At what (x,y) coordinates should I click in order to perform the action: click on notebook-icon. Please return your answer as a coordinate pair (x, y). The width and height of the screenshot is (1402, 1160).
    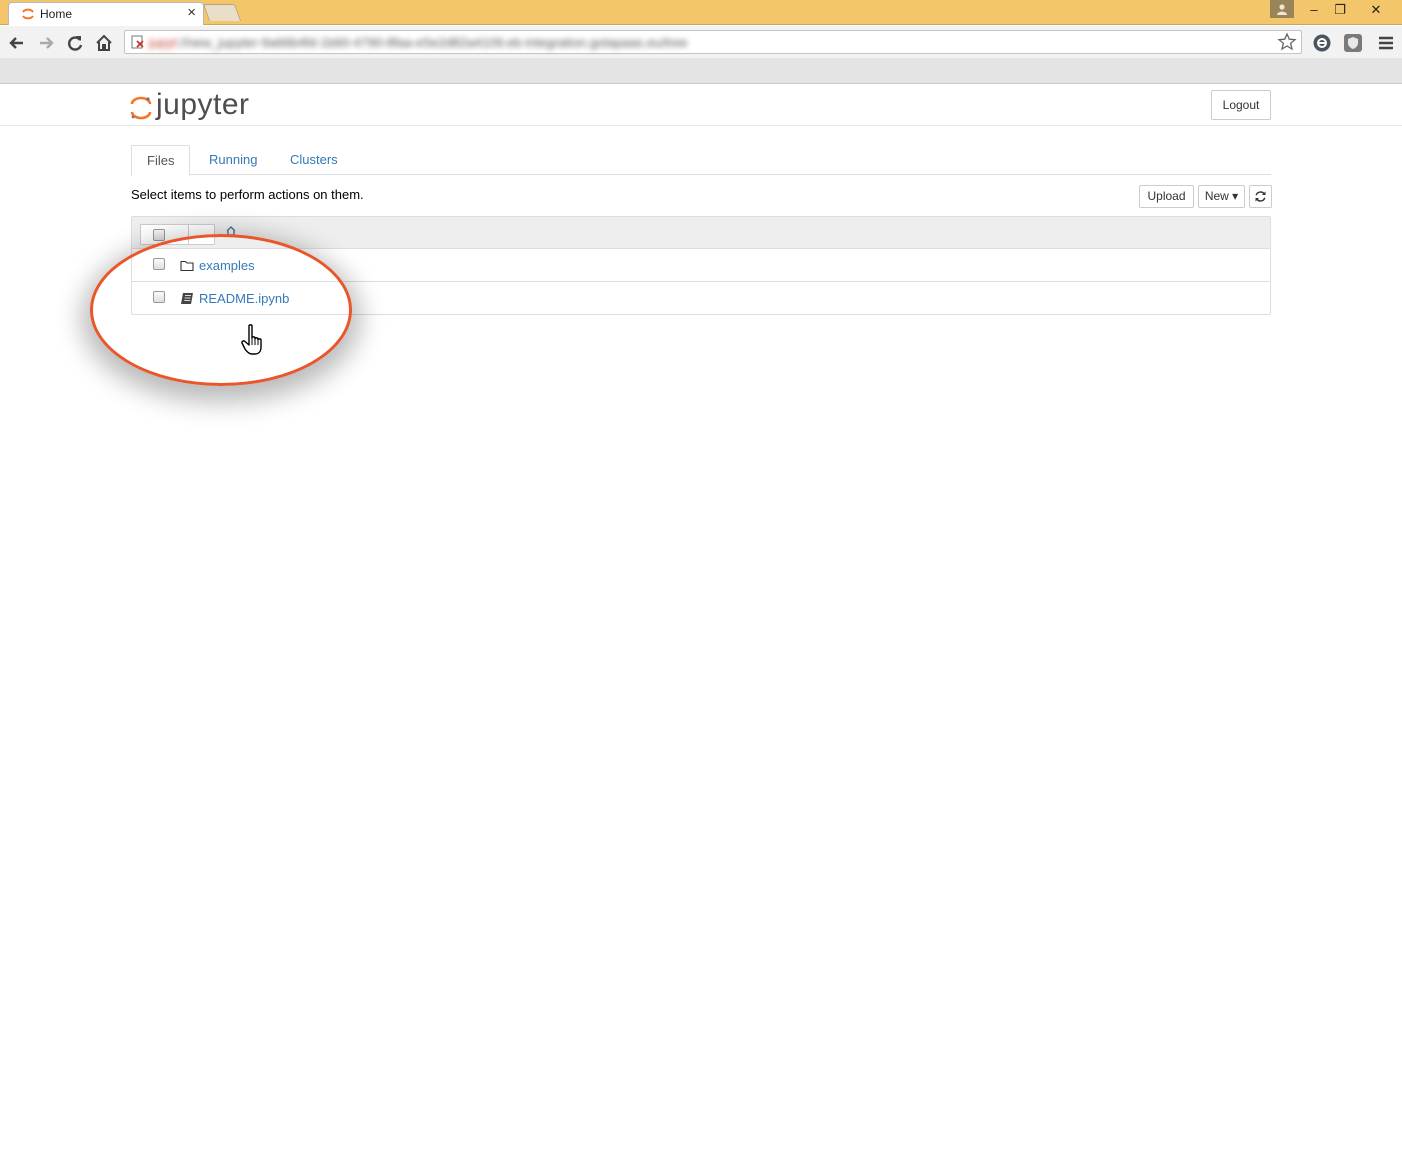
    Looking at the image, I should click on (187, 298).